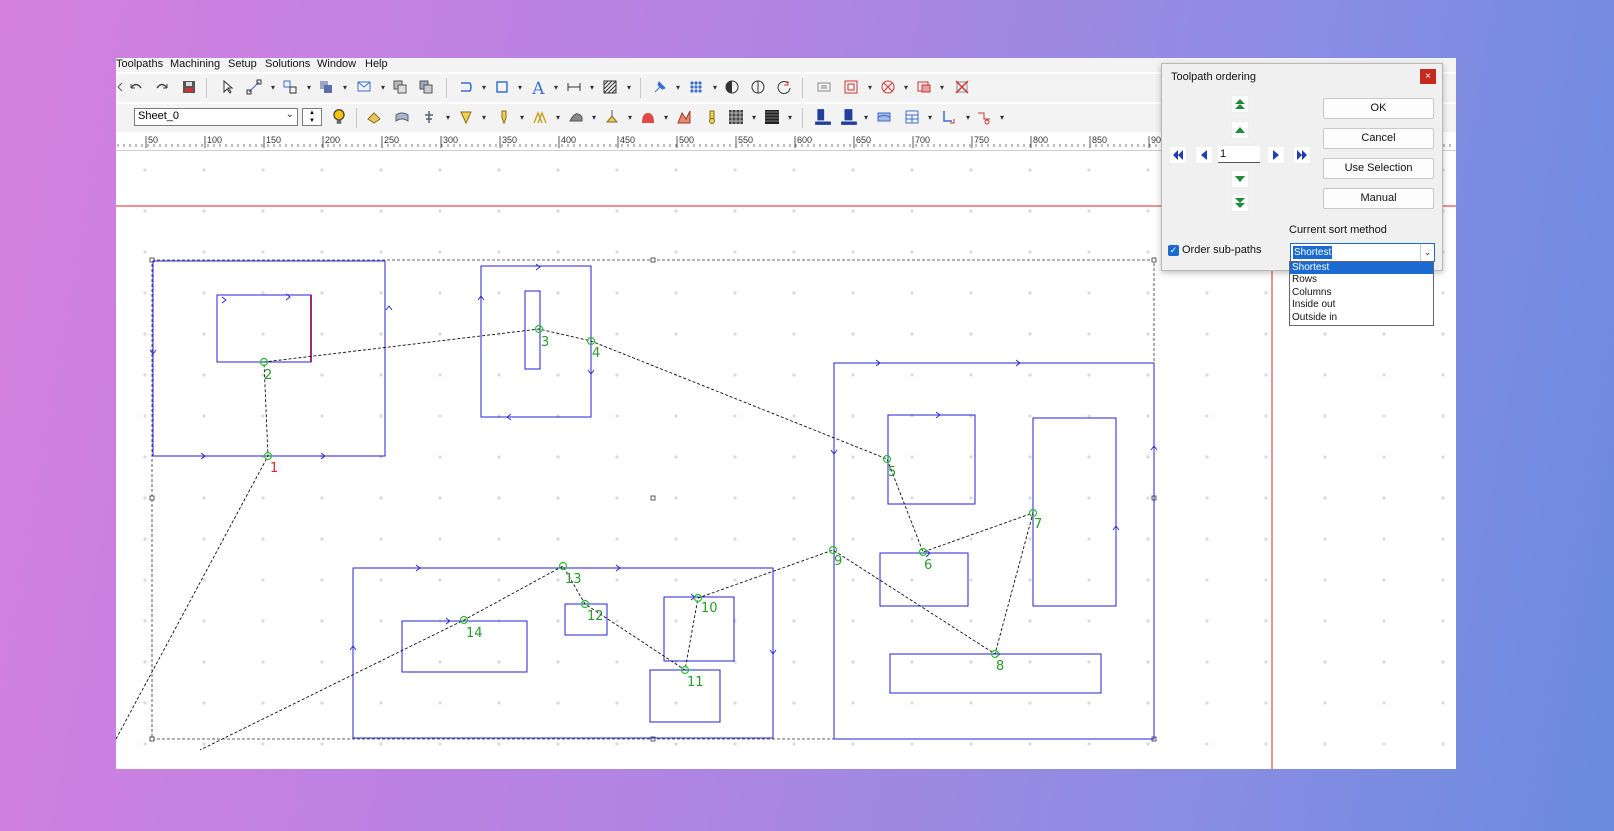  I want to click on ruler-label: 800, so click(1040, 140).